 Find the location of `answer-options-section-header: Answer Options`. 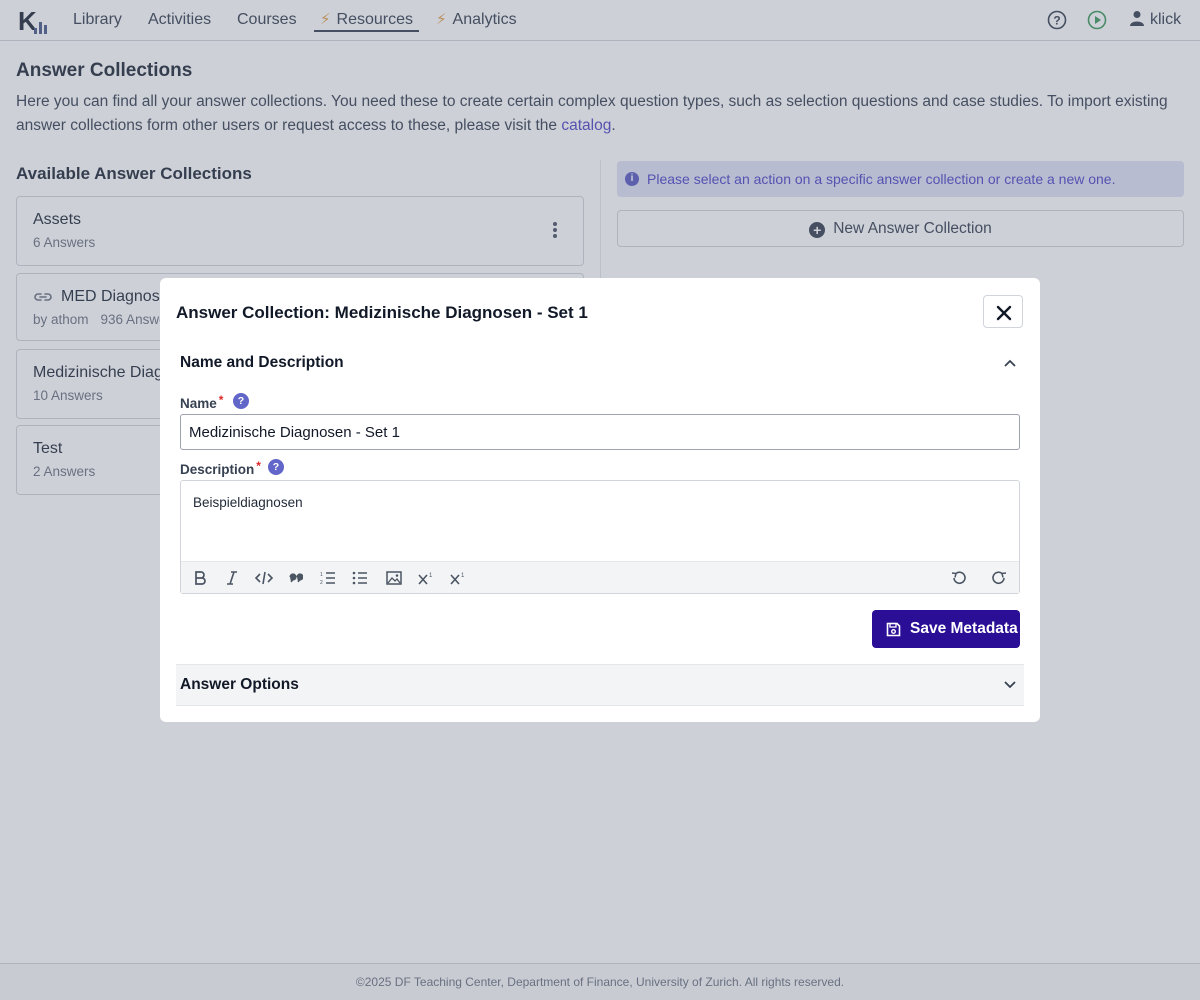

answer-options-section-header: Answer Options is located at coordinates (600, 685).